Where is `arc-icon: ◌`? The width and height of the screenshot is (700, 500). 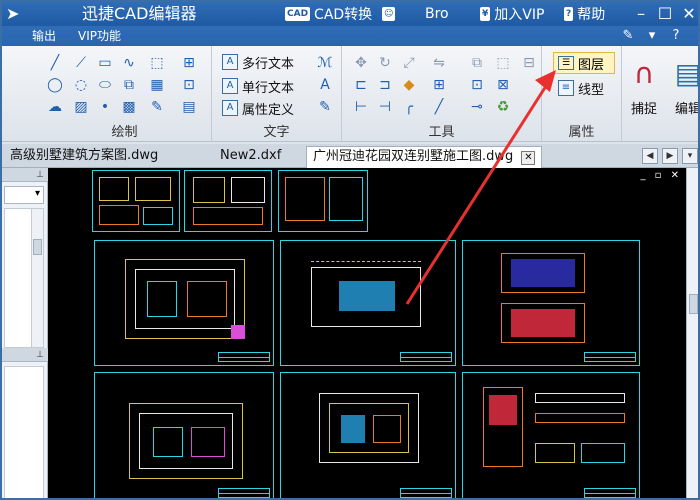 arc-icon: ◌ is located at coordinates (81, 85).